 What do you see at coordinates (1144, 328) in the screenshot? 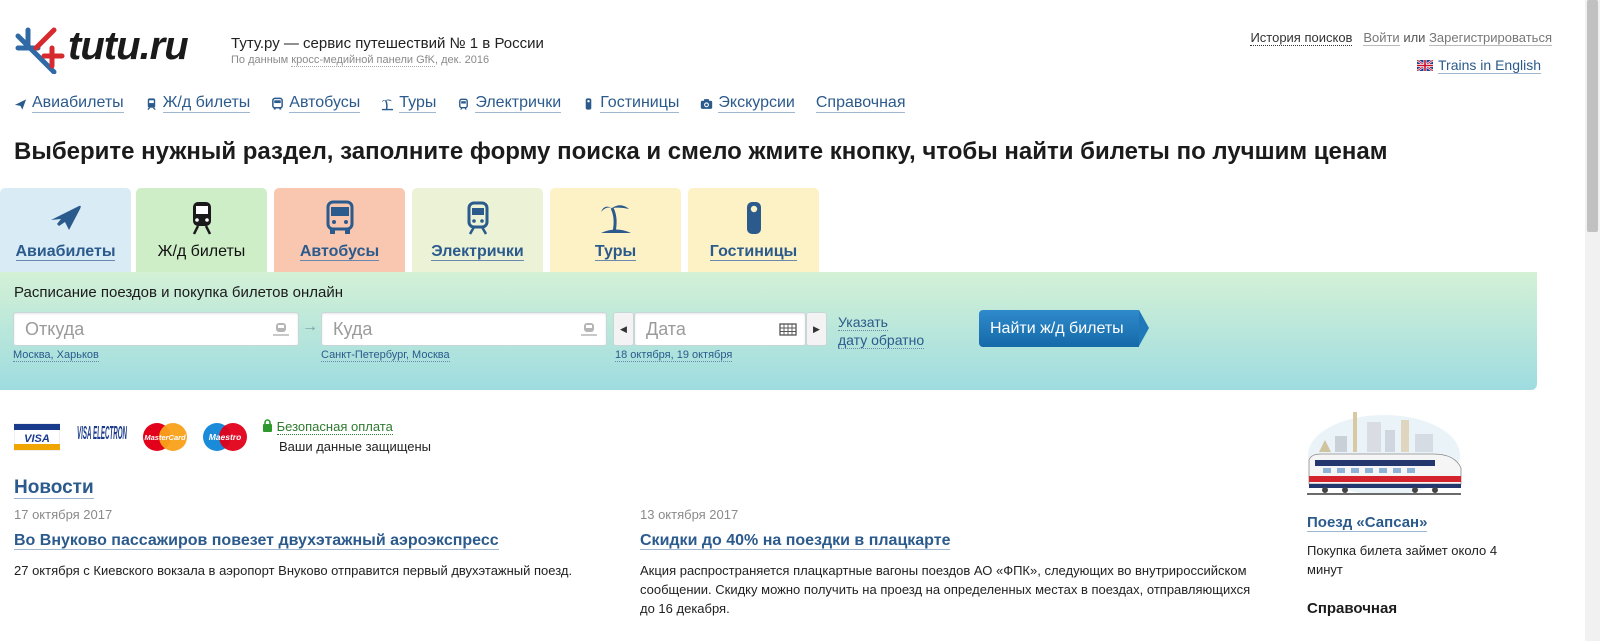
I see `find-tickets-button-tip` at bounding box center [1144, 328].